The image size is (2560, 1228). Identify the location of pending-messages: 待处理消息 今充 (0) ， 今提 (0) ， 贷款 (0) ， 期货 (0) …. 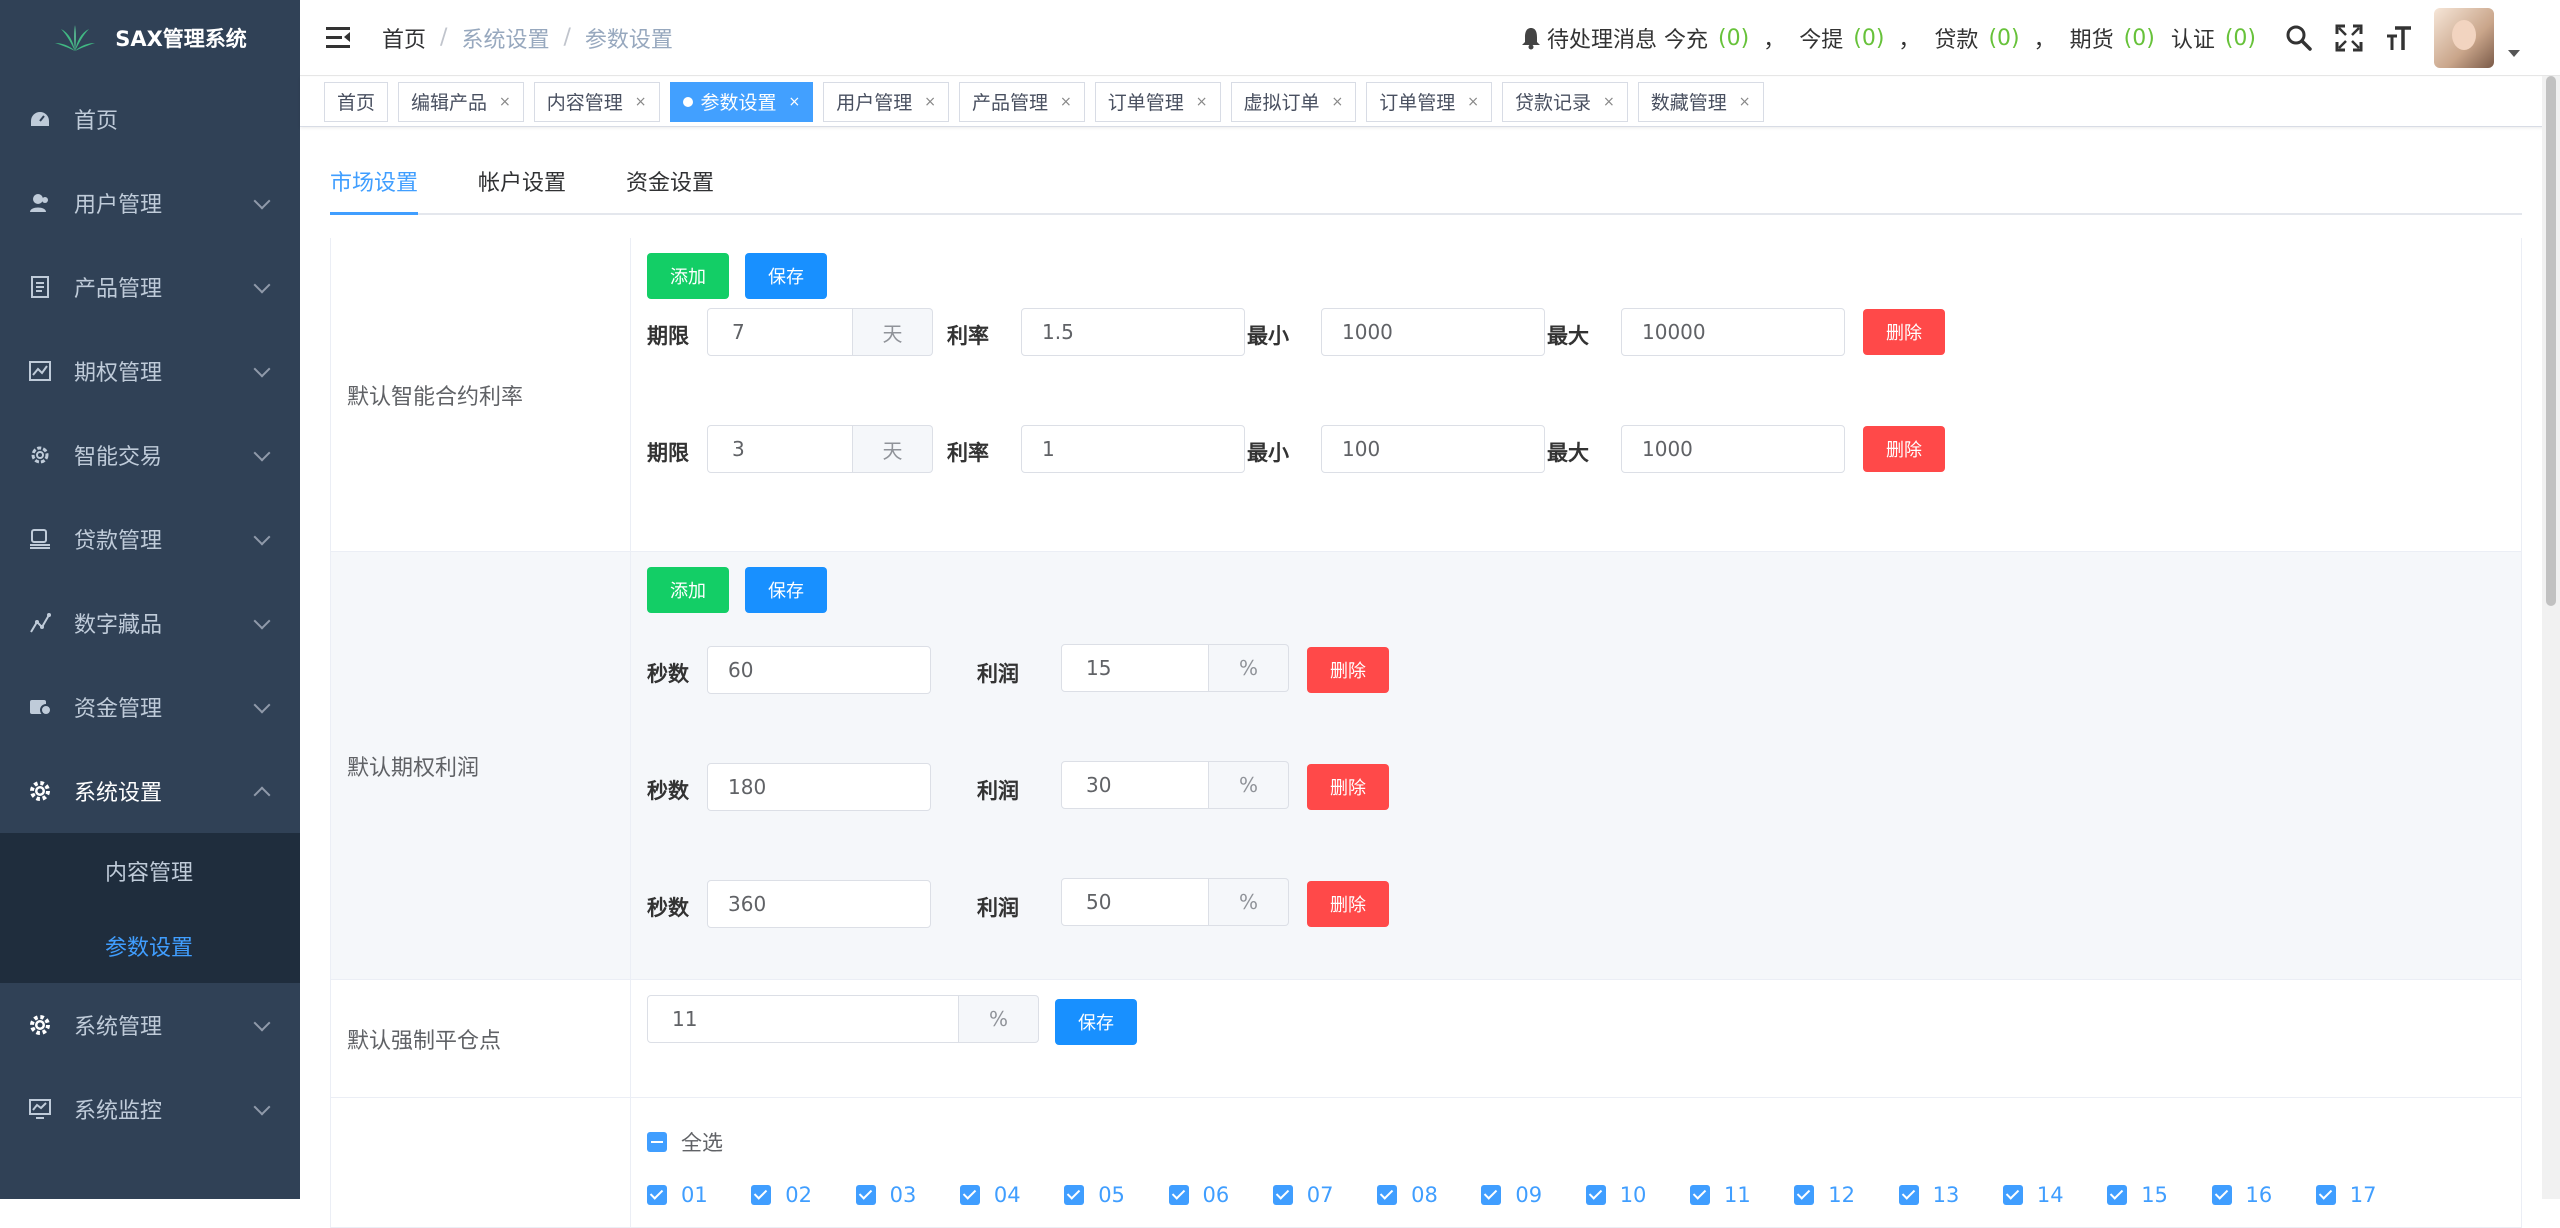
(1893, 38).